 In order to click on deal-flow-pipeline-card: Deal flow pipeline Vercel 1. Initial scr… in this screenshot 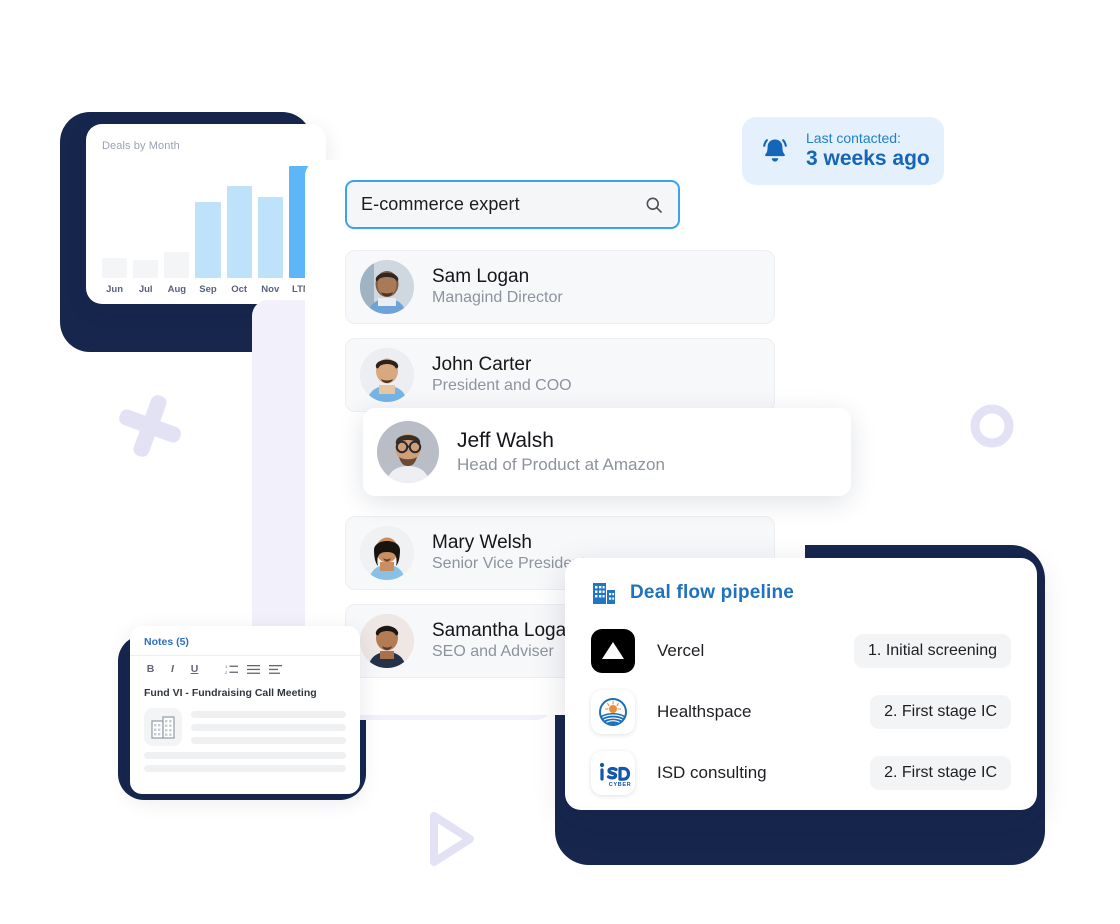, I will do `click(801, 684)`.